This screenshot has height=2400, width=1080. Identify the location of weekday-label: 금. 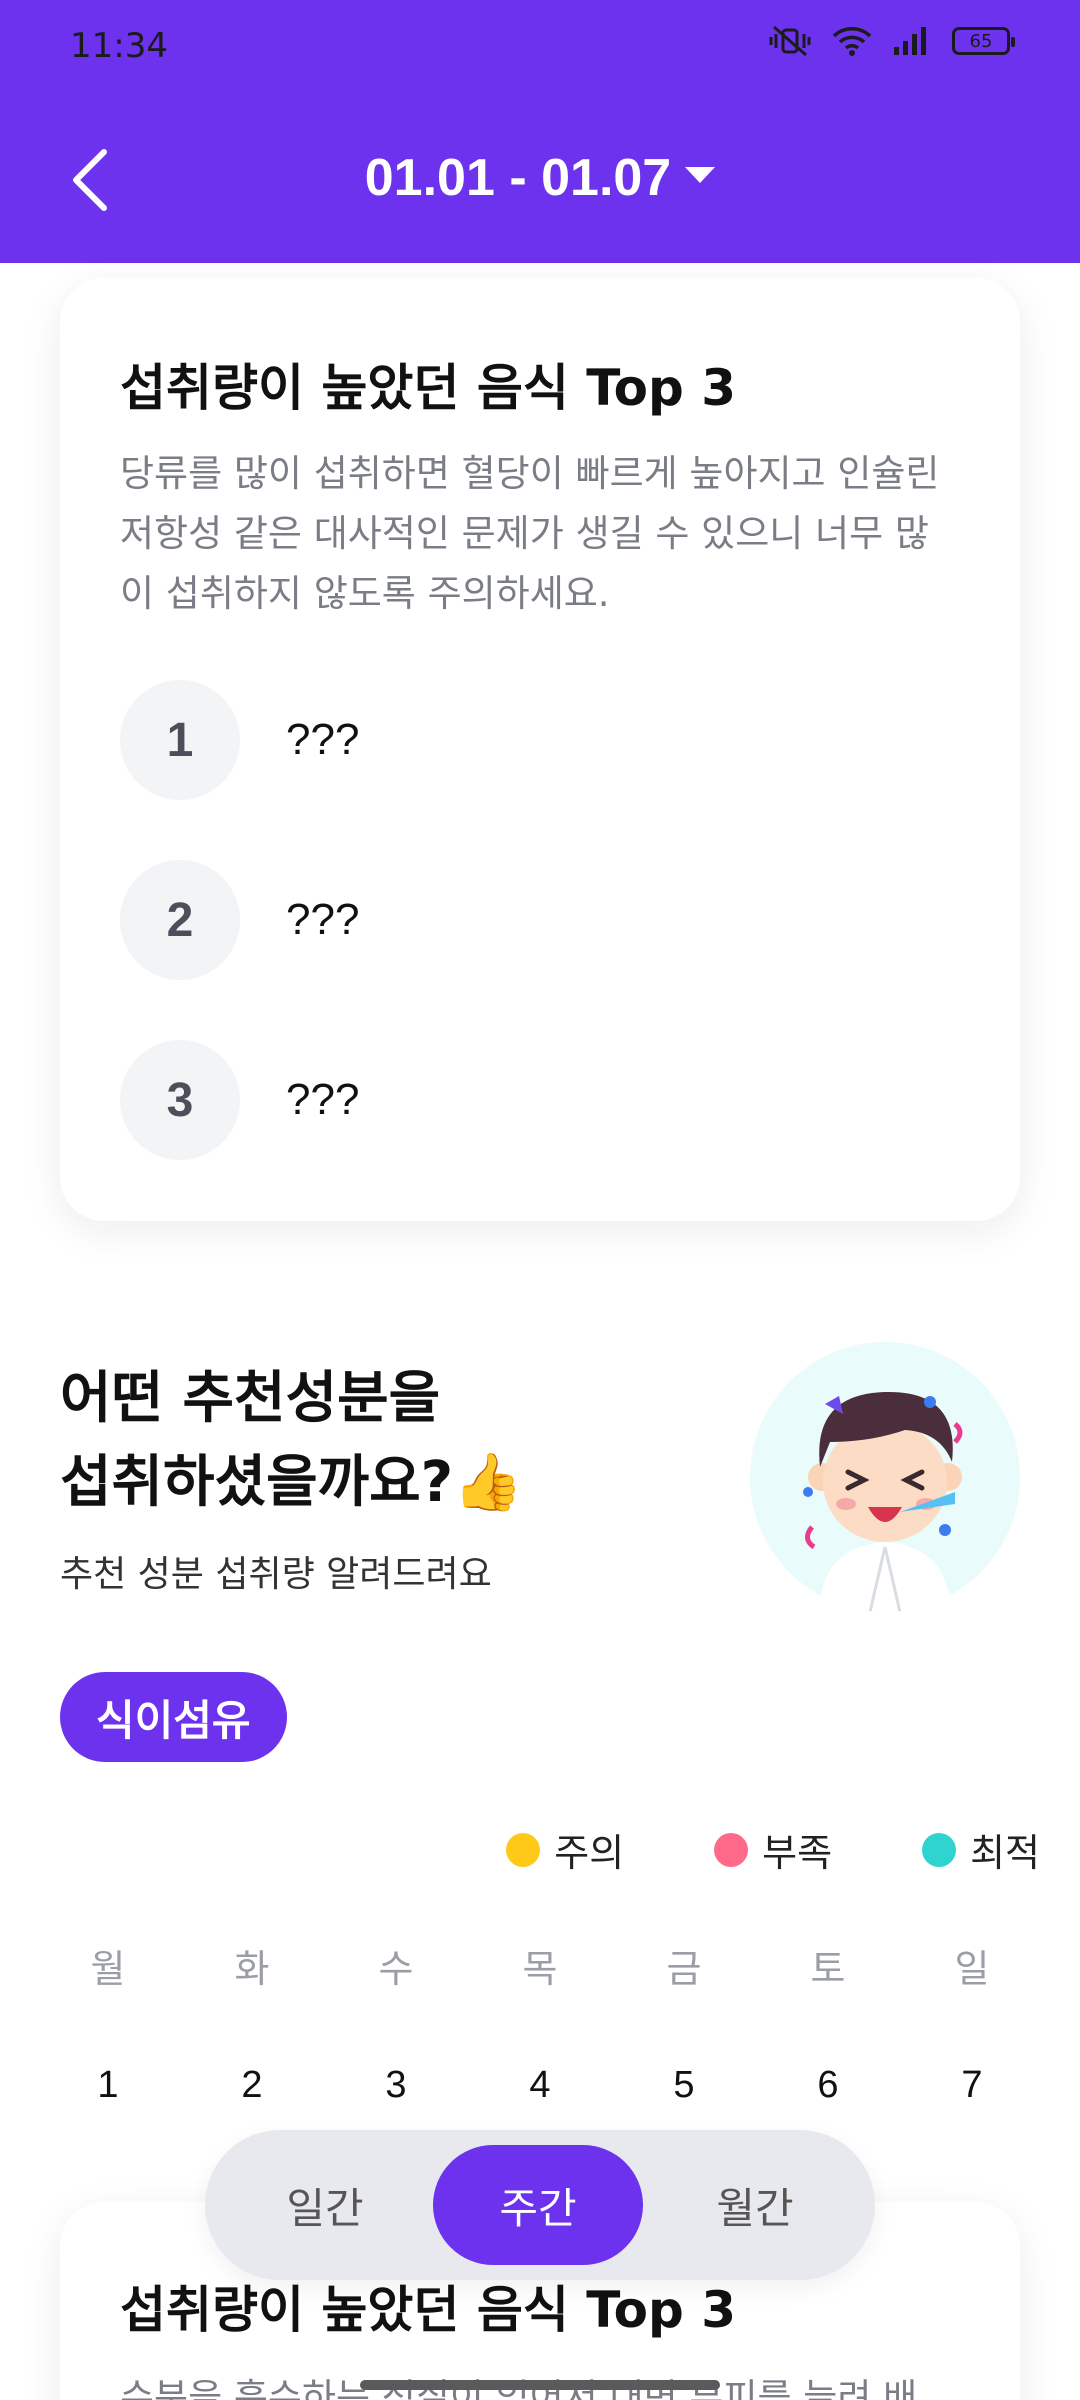
(684, 1969).